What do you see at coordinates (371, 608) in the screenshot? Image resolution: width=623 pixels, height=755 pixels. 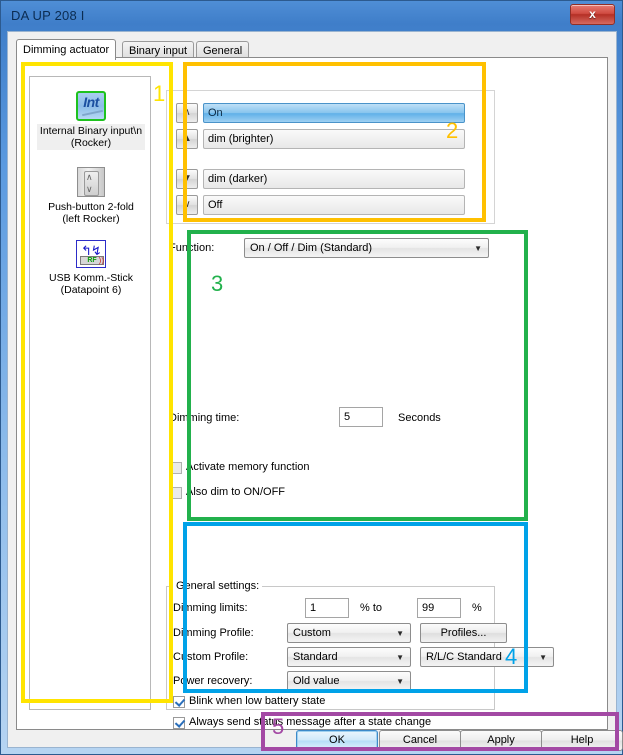 I see `percent-to-label: % to` at bounding box center [371, 608].